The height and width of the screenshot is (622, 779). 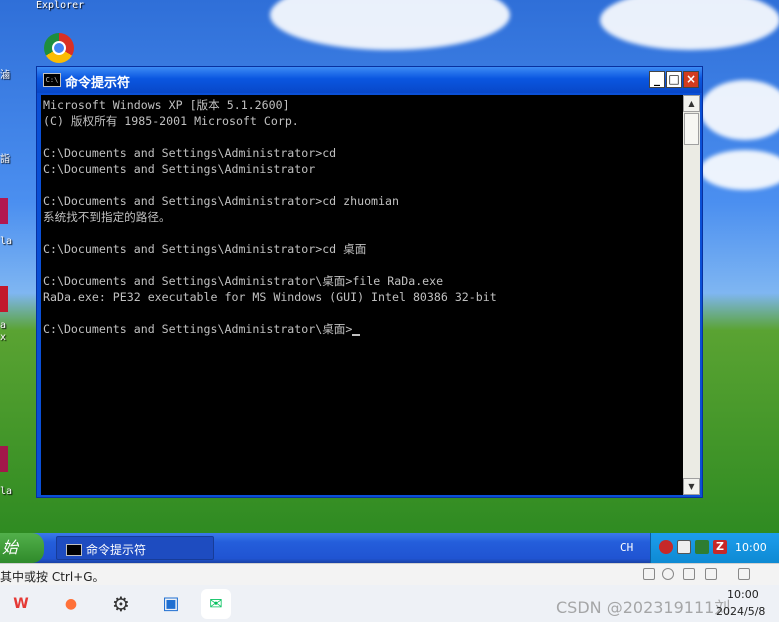 What do you see at coordinates (116, 550) in the screenshot?
I see `taskbar-item-label: 命令提示符` at bounding box center [116, 550].